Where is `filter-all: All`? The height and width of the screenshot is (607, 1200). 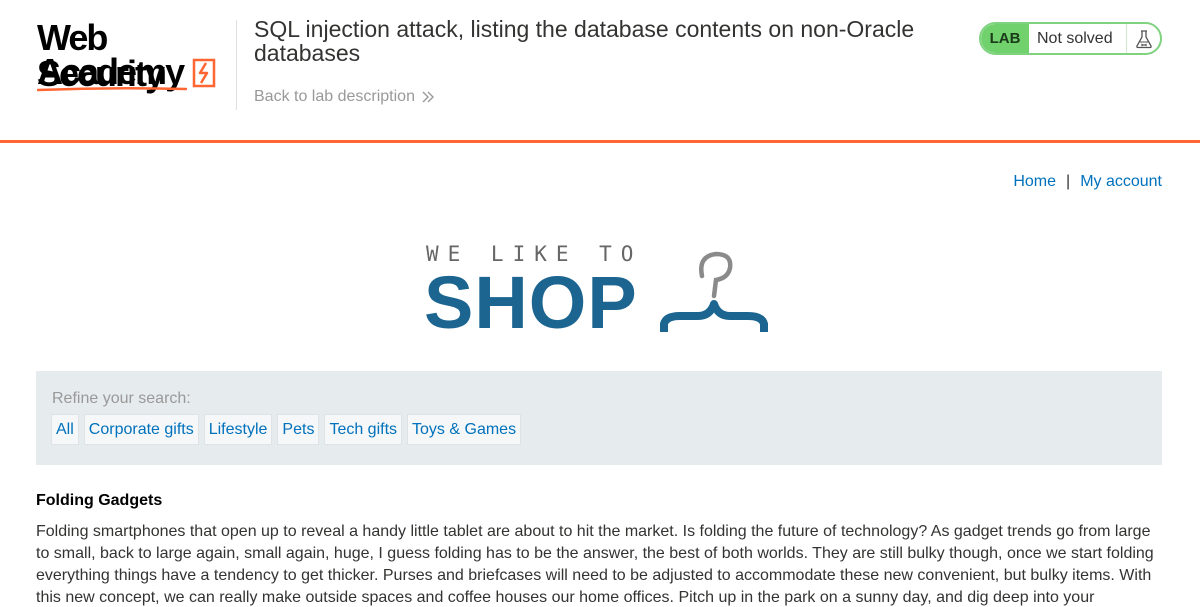
filter-all: All is located at coordinates (65, 429).